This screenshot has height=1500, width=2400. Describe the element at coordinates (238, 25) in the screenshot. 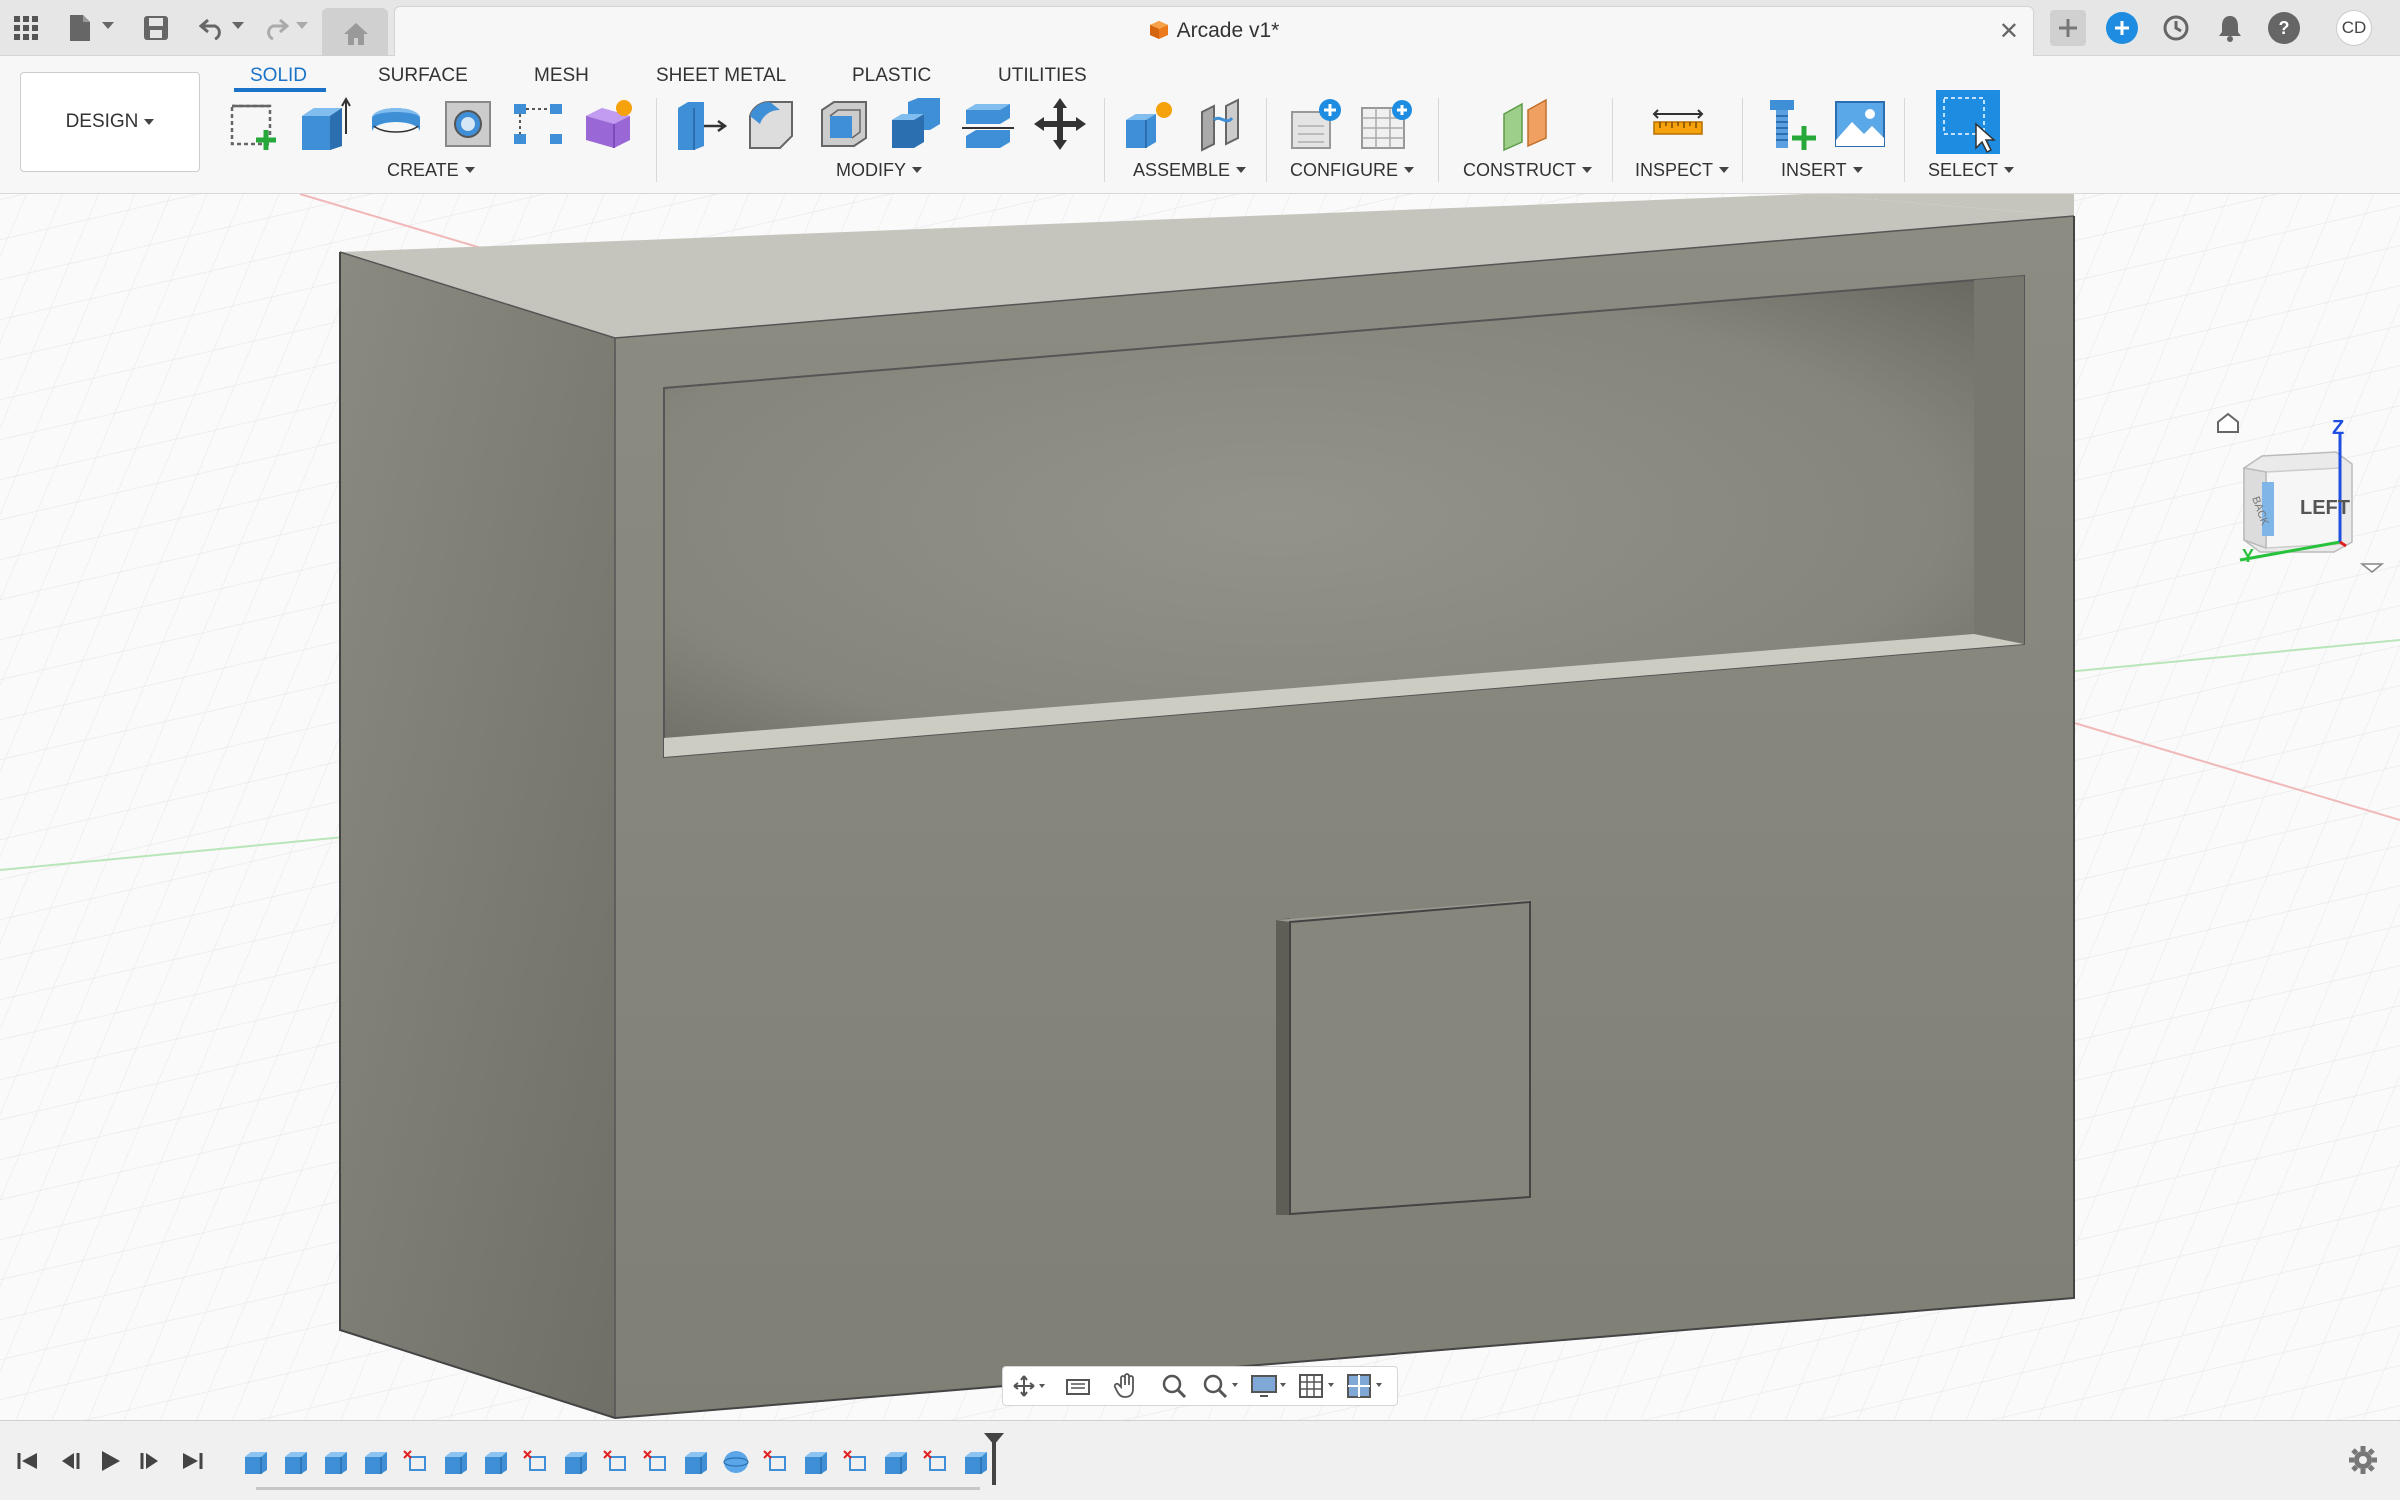

I see `undo-caret-icon` at that location.